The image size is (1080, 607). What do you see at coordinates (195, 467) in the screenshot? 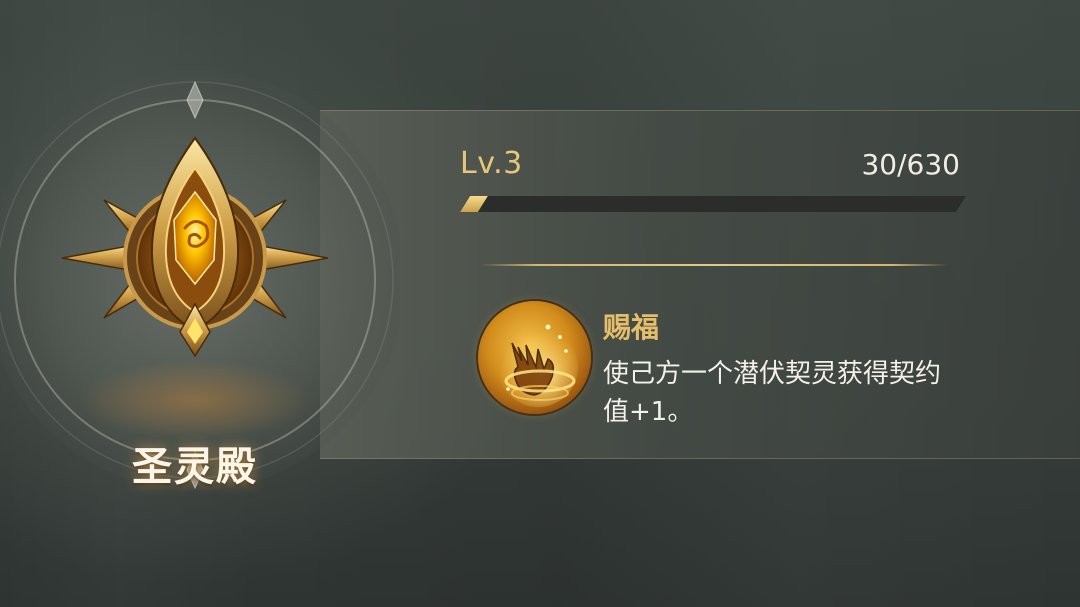
I see `building-name: 圣灵殿` at bounding box center [195, 467].